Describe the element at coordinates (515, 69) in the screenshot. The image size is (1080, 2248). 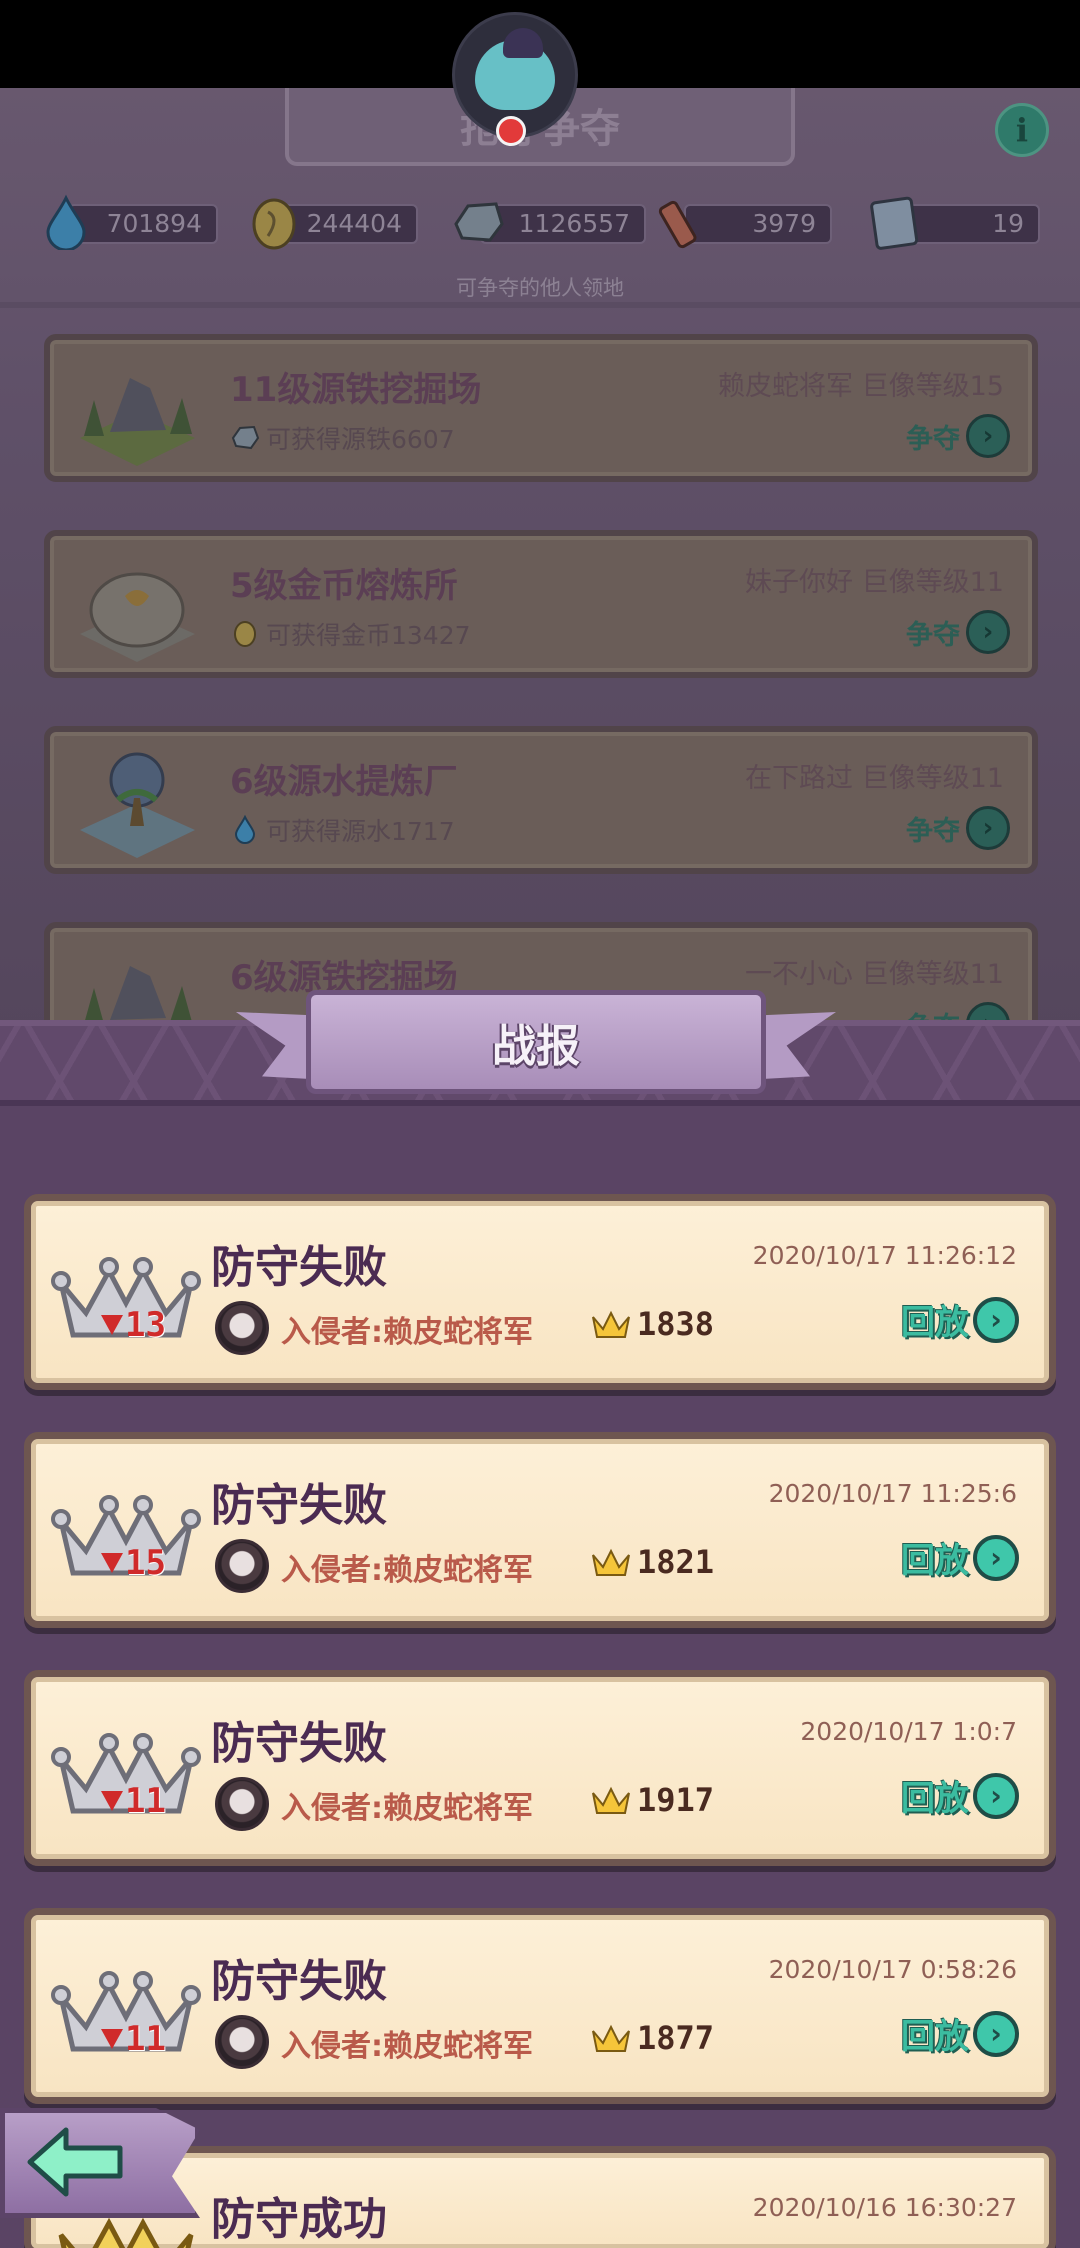
I see `mascot-icon` at that location.